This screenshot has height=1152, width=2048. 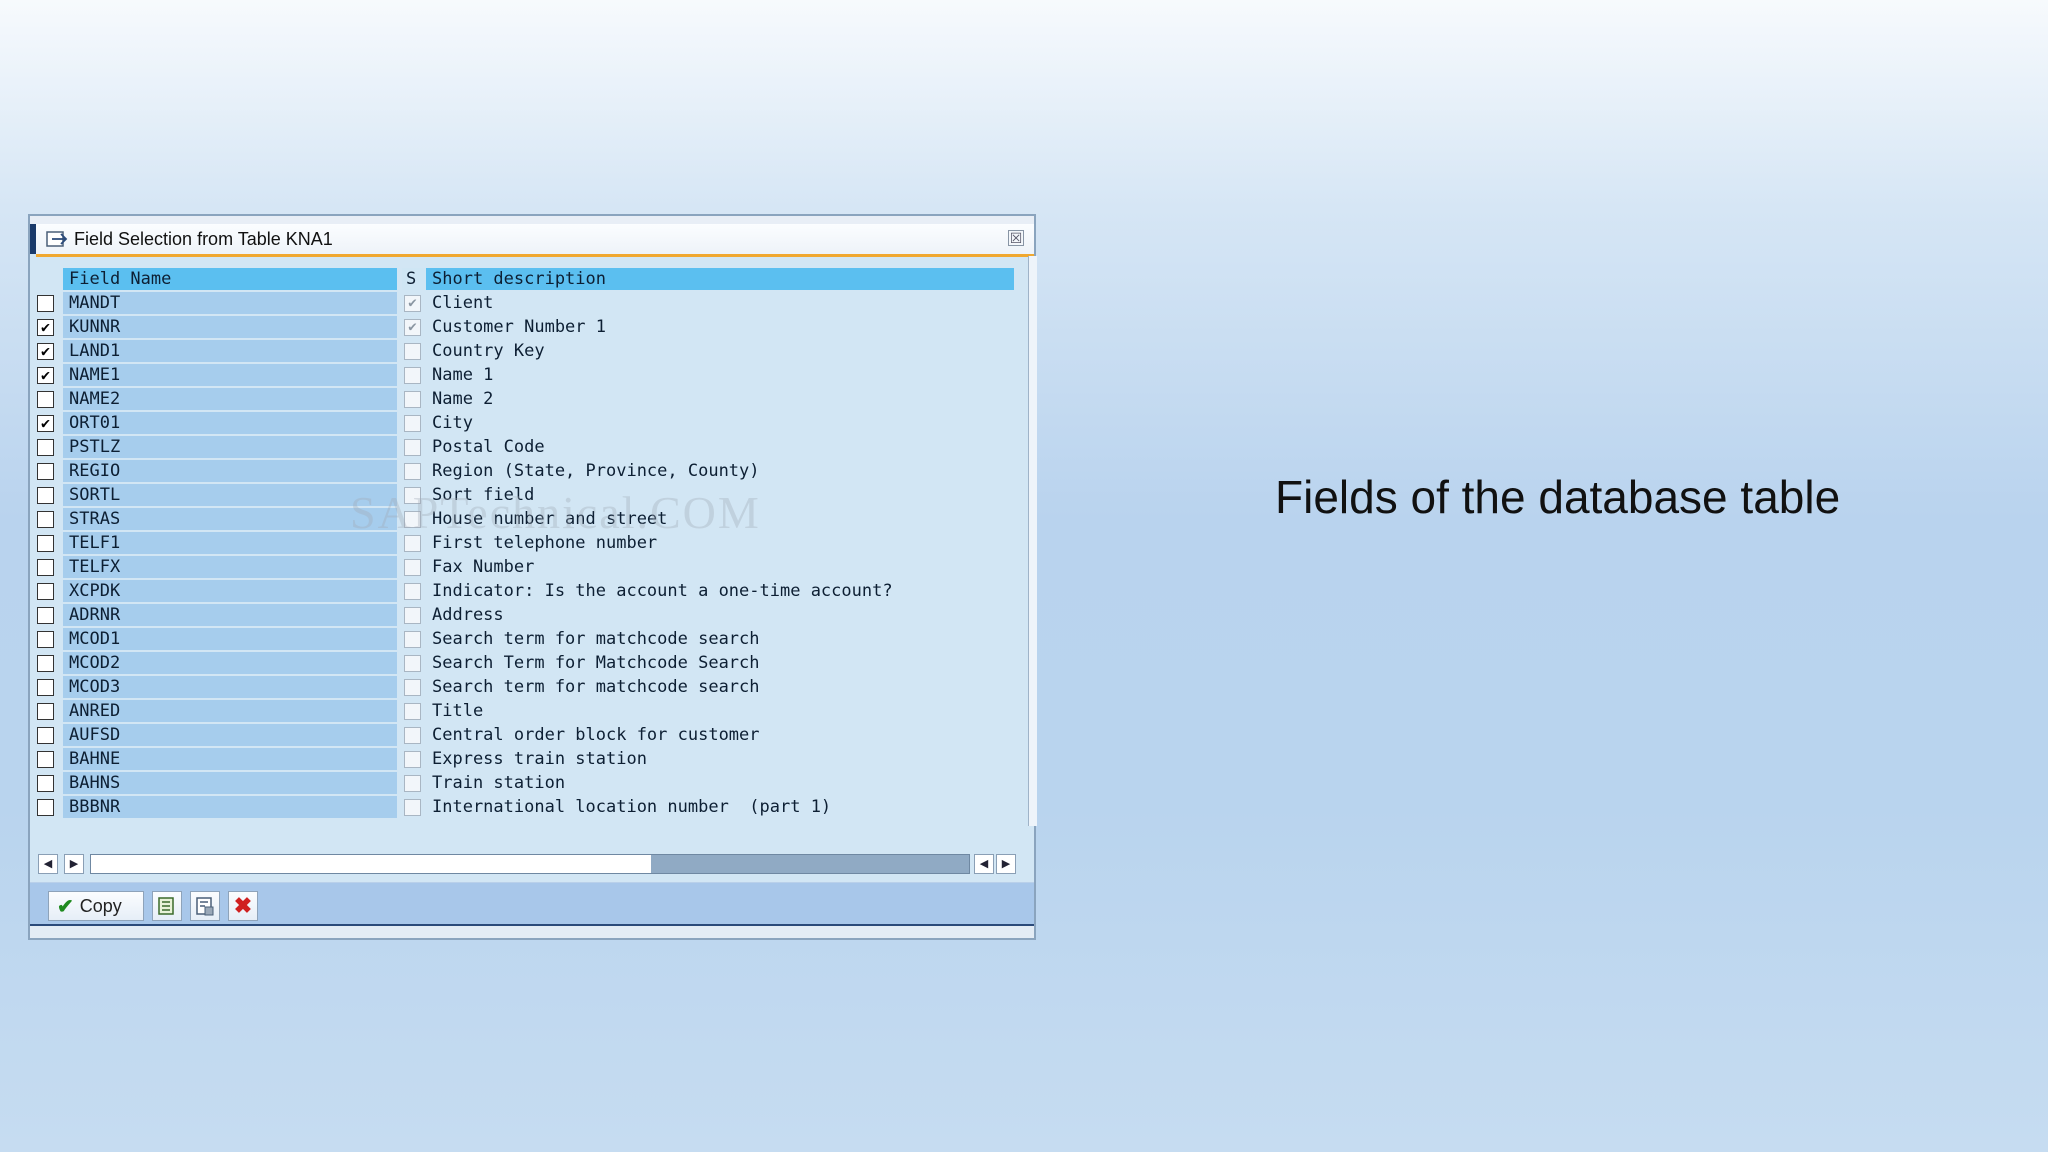 I want to click on field-name-cell: MCOD1, so click(x=230, y=639).